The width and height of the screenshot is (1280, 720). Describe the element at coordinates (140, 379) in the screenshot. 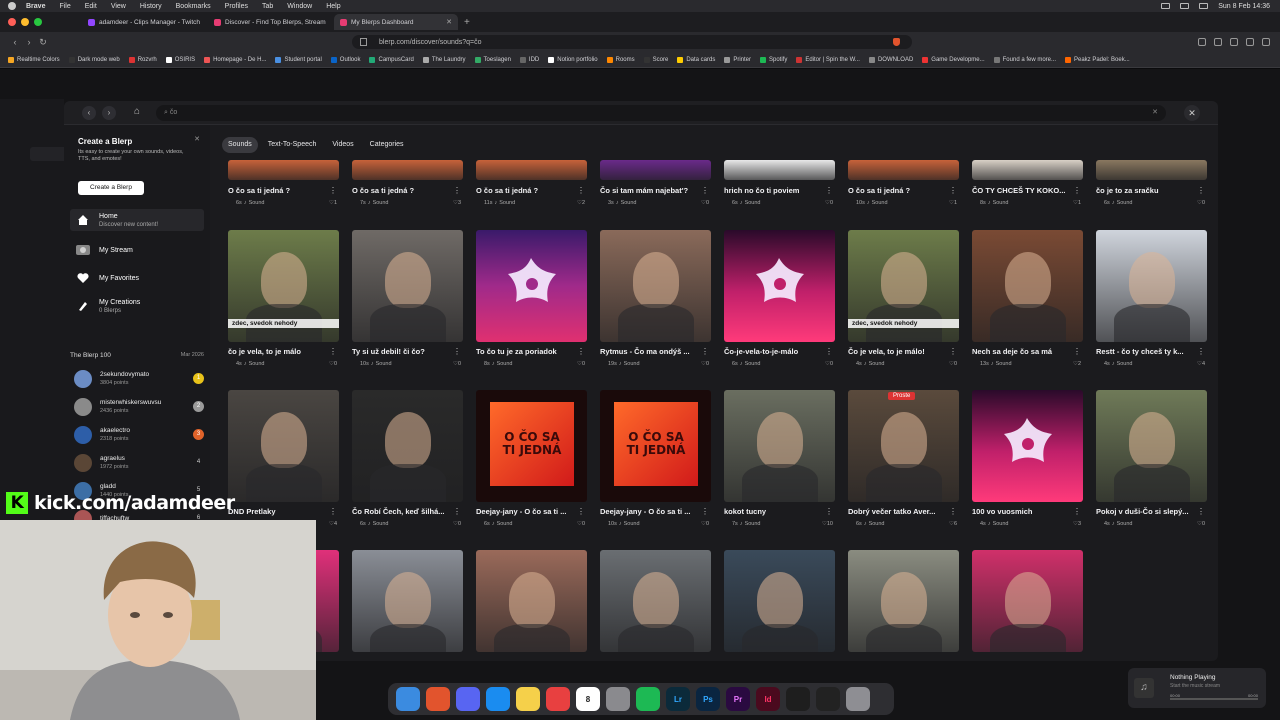

I see `leaderboard-row: 2sekundovymato 3804 points 1` at that location.